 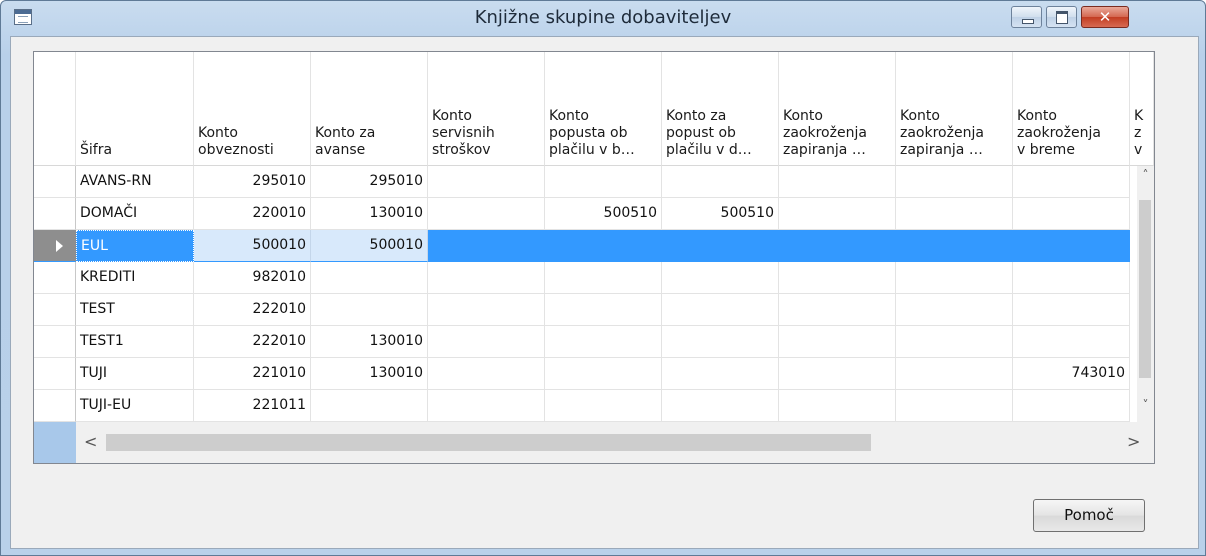 I want to click on scroll-right-icon: >, so click(x=1133, y=441).